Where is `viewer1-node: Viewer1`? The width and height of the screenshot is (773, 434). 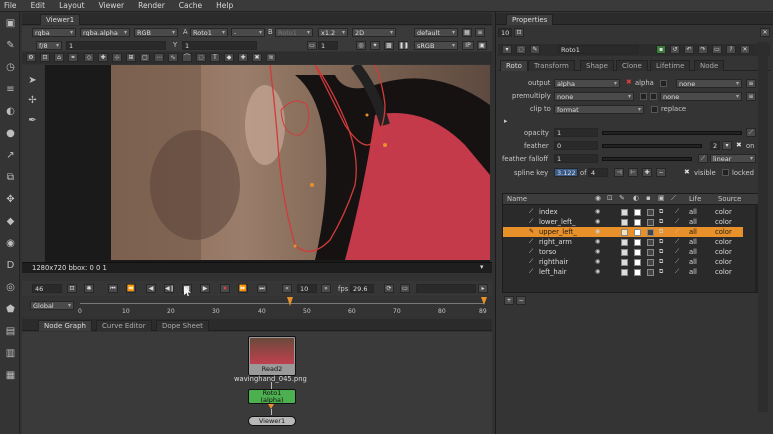 viewer1-node: Viewer1 is located at coordinates (272, 421).